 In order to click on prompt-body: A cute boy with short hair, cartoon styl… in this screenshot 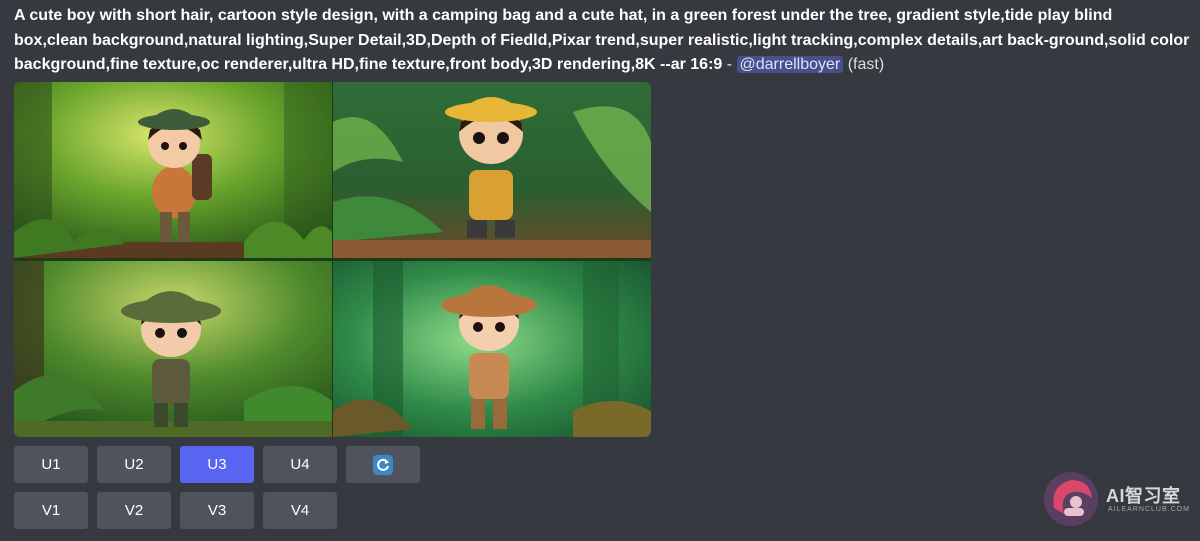, I will do `click(602, 40)`.